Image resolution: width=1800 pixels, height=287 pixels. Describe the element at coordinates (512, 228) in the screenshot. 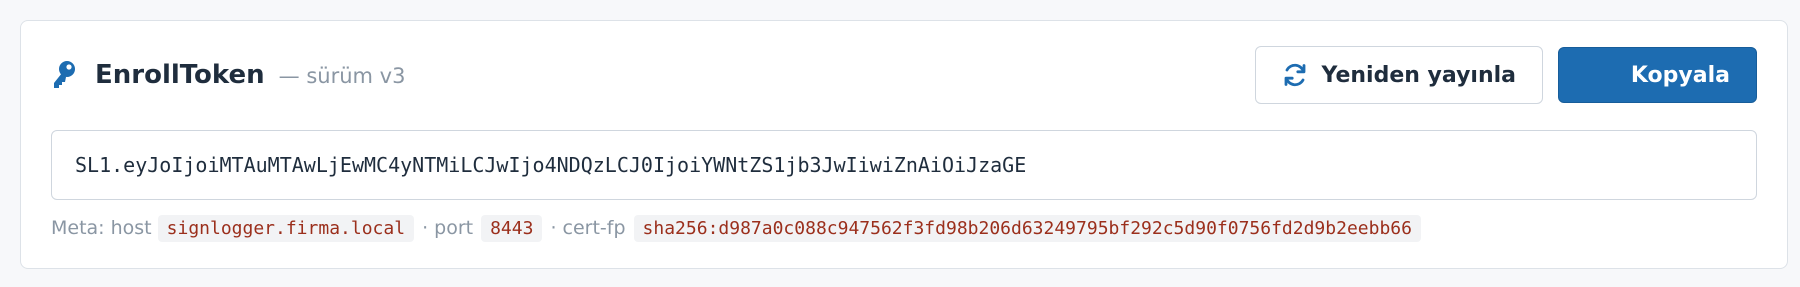

I see `meta-port: 8443` at that location.